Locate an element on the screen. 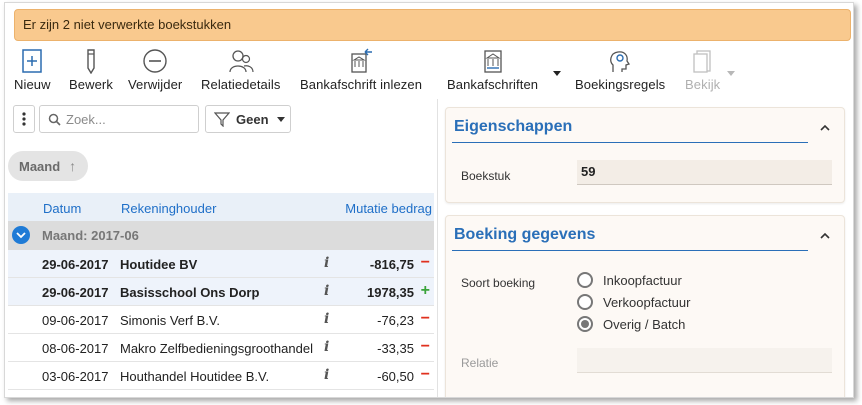 This screenshot has width=862, height=405. relation-details-label: Relatiedetails is located at coordinates (241, 84).